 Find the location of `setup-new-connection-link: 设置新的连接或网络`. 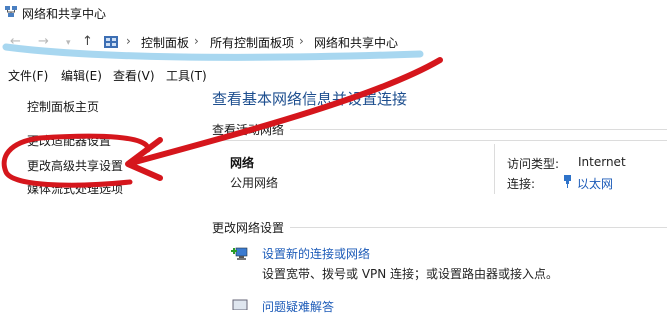

setup-new-connection-link: 设置新的连接或网络 is located at coordinates (316, 253).